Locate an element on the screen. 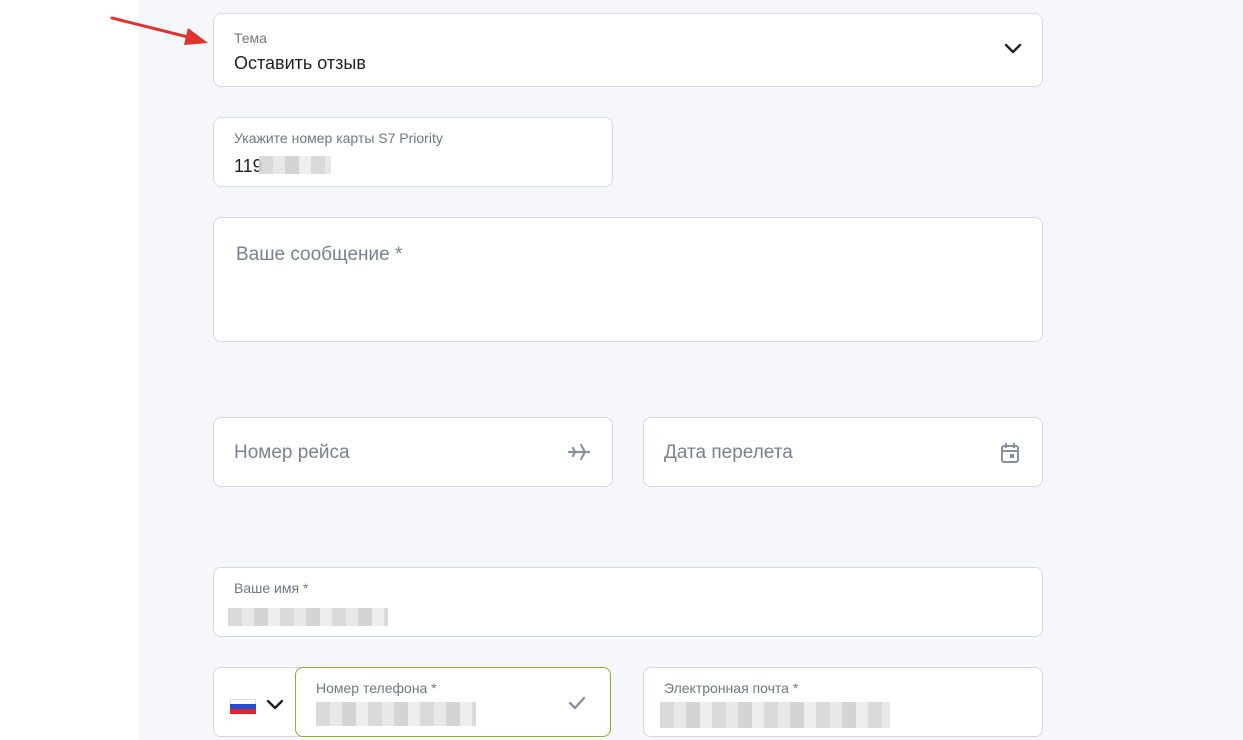 The image size is (1243, 740). check-icon is located at coordinates (577, 703).